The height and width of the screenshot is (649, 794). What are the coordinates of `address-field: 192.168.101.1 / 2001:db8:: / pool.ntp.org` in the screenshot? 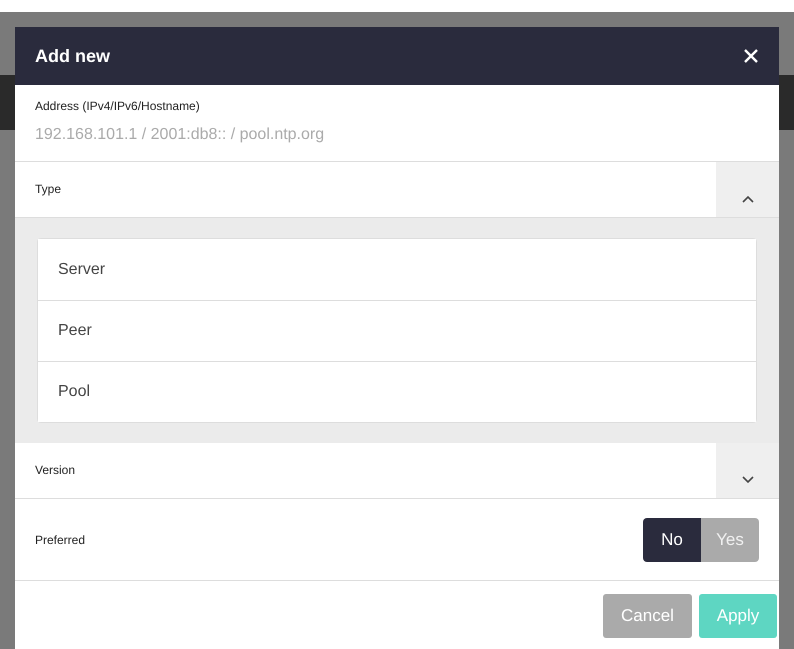 It's located at (397, 135).